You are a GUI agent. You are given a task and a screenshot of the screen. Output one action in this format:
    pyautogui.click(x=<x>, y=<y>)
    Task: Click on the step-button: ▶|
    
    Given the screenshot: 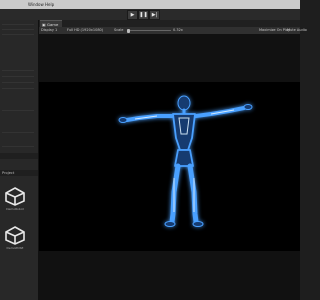 What is the action you would take?
    pyautogui.click(x=154, y=15)
    